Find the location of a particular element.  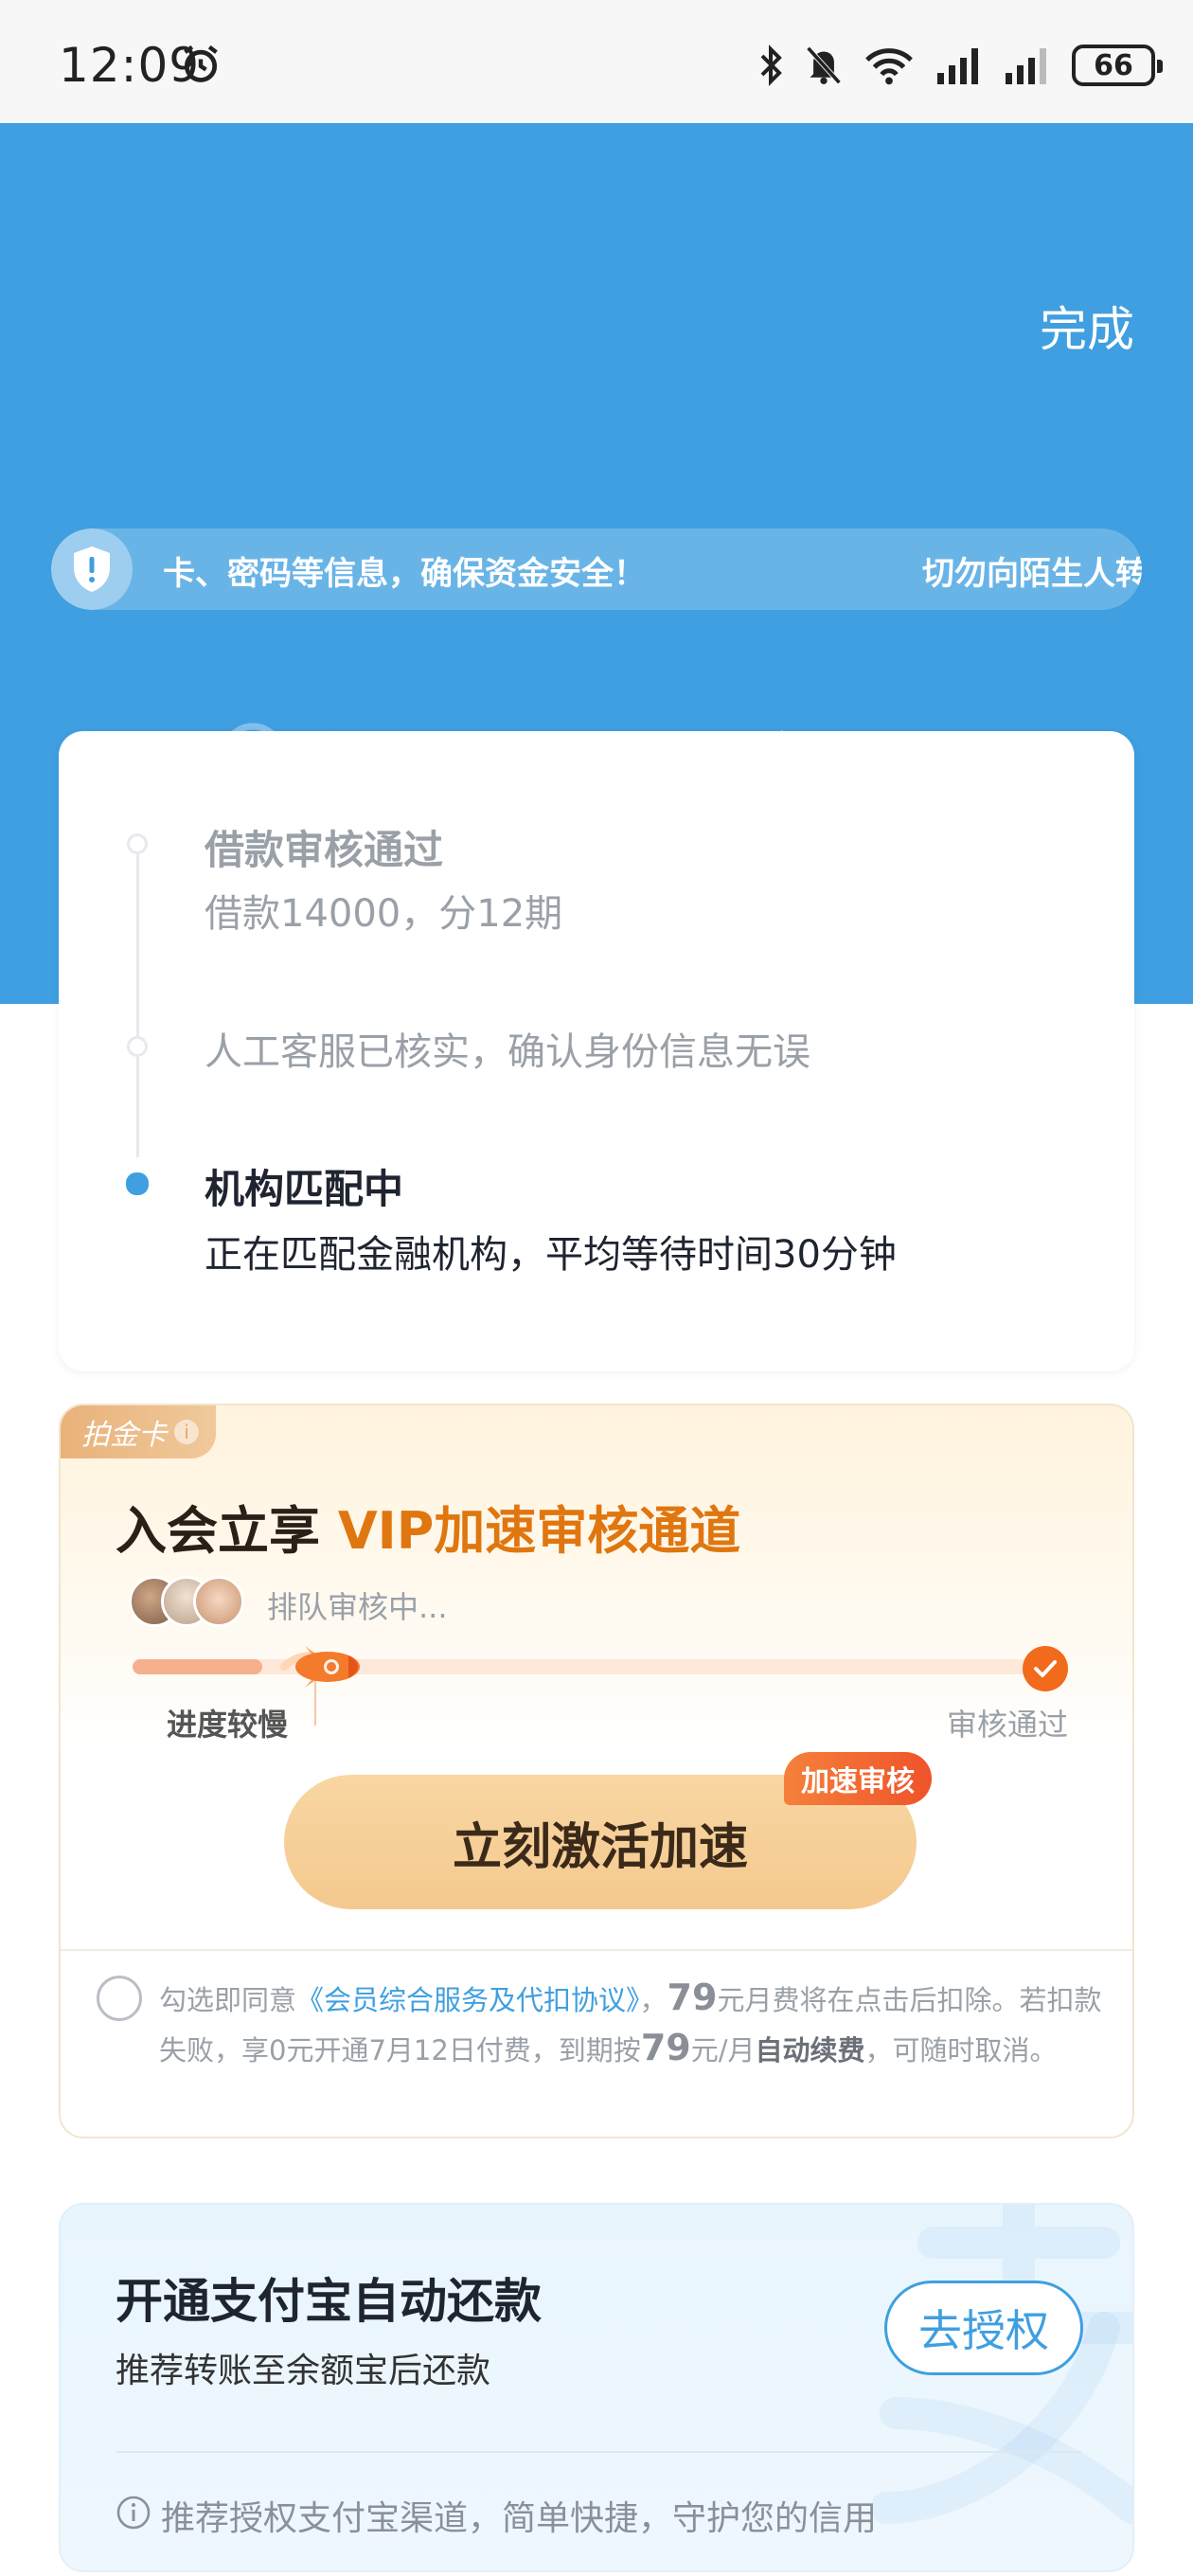

timeline-step-title: 借款审核通过 is located at coordinates (324, 850).